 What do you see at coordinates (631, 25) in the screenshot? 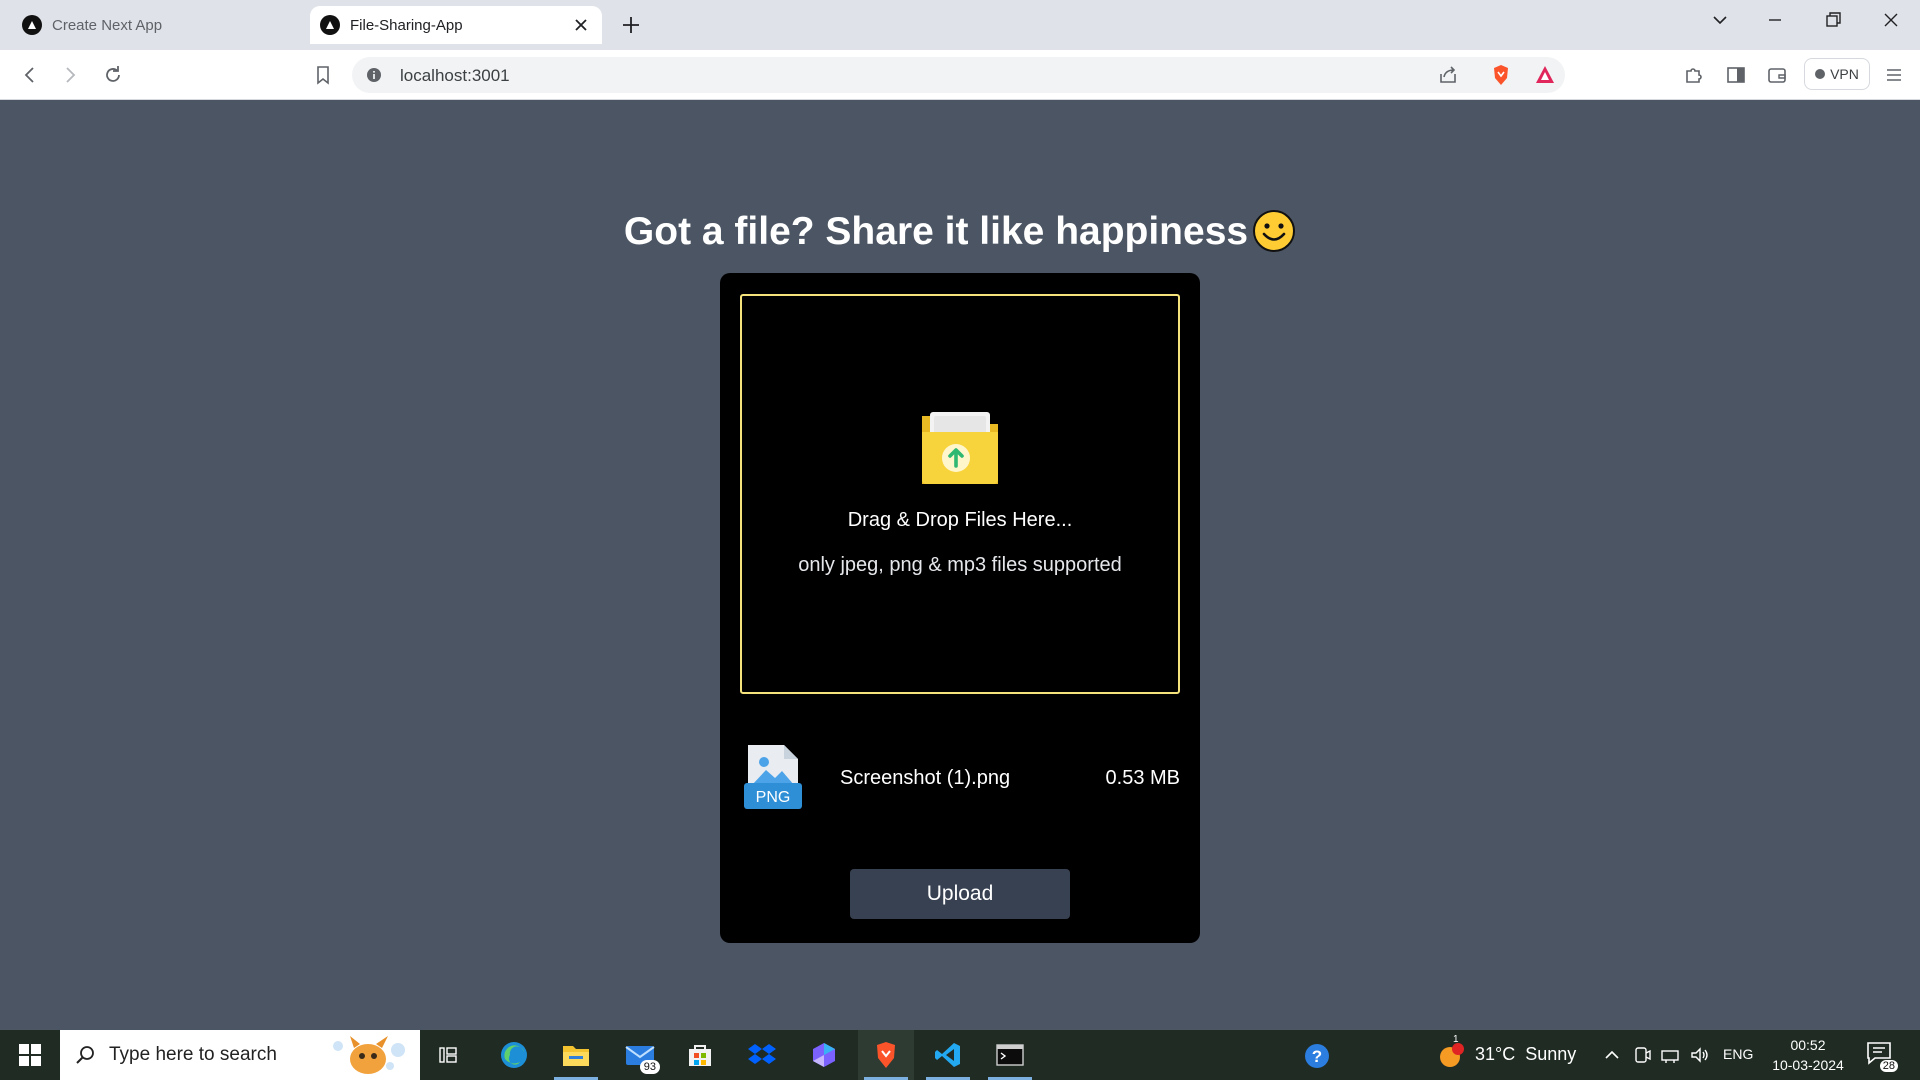
I see `new-tab-icon` at bounding box center [631, 25].